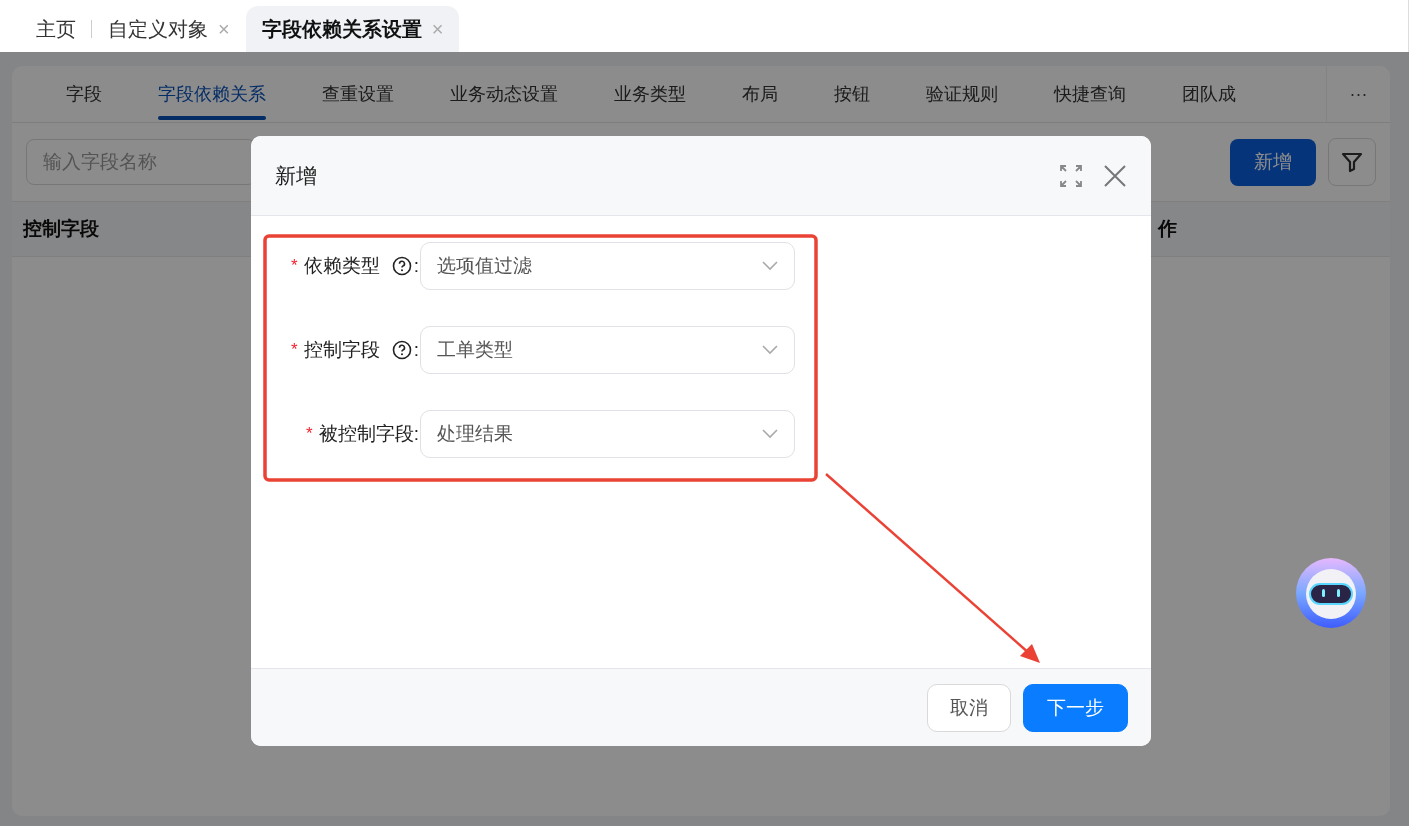 The width and height of the screenshot is (1409, 826). Describe the element at coordinates (169, 29) in the screenshot. I see `page-tab: 自定义对象 ×` at that location.